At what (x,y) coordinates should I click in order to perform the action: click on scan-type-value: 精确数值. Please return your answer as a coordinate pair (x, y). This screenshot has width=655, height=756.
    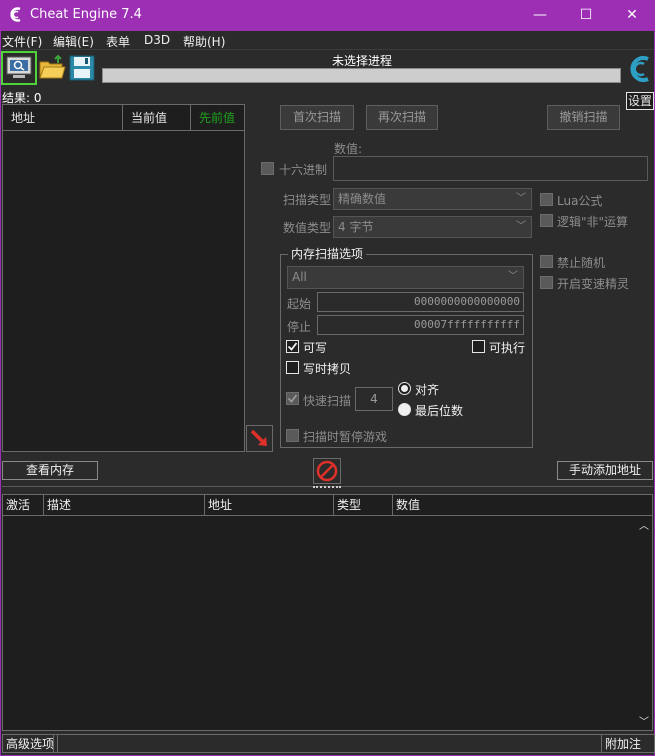
    Looking at the image, I should click on (362, 199).